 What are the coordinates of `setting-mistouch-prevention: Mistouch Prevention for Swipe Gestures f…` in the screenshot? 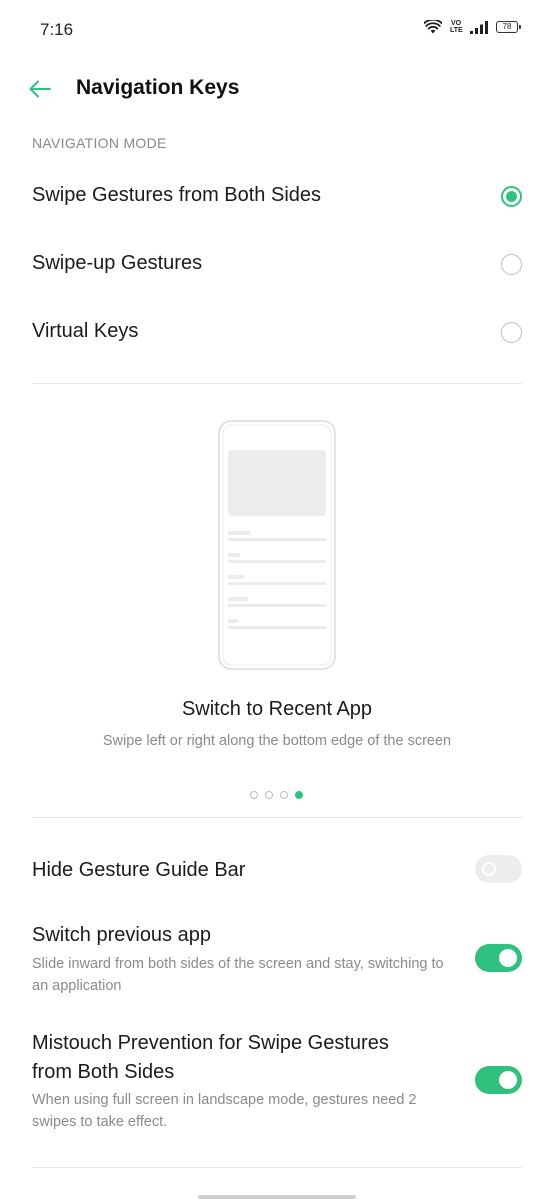 It's located at (277, 1083).